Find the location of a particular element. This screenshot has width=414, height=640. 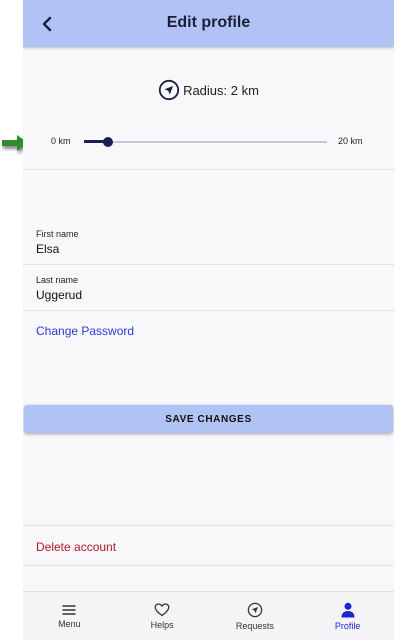

radius-display: Radius: 2 km is located at coordinates (208, 90).